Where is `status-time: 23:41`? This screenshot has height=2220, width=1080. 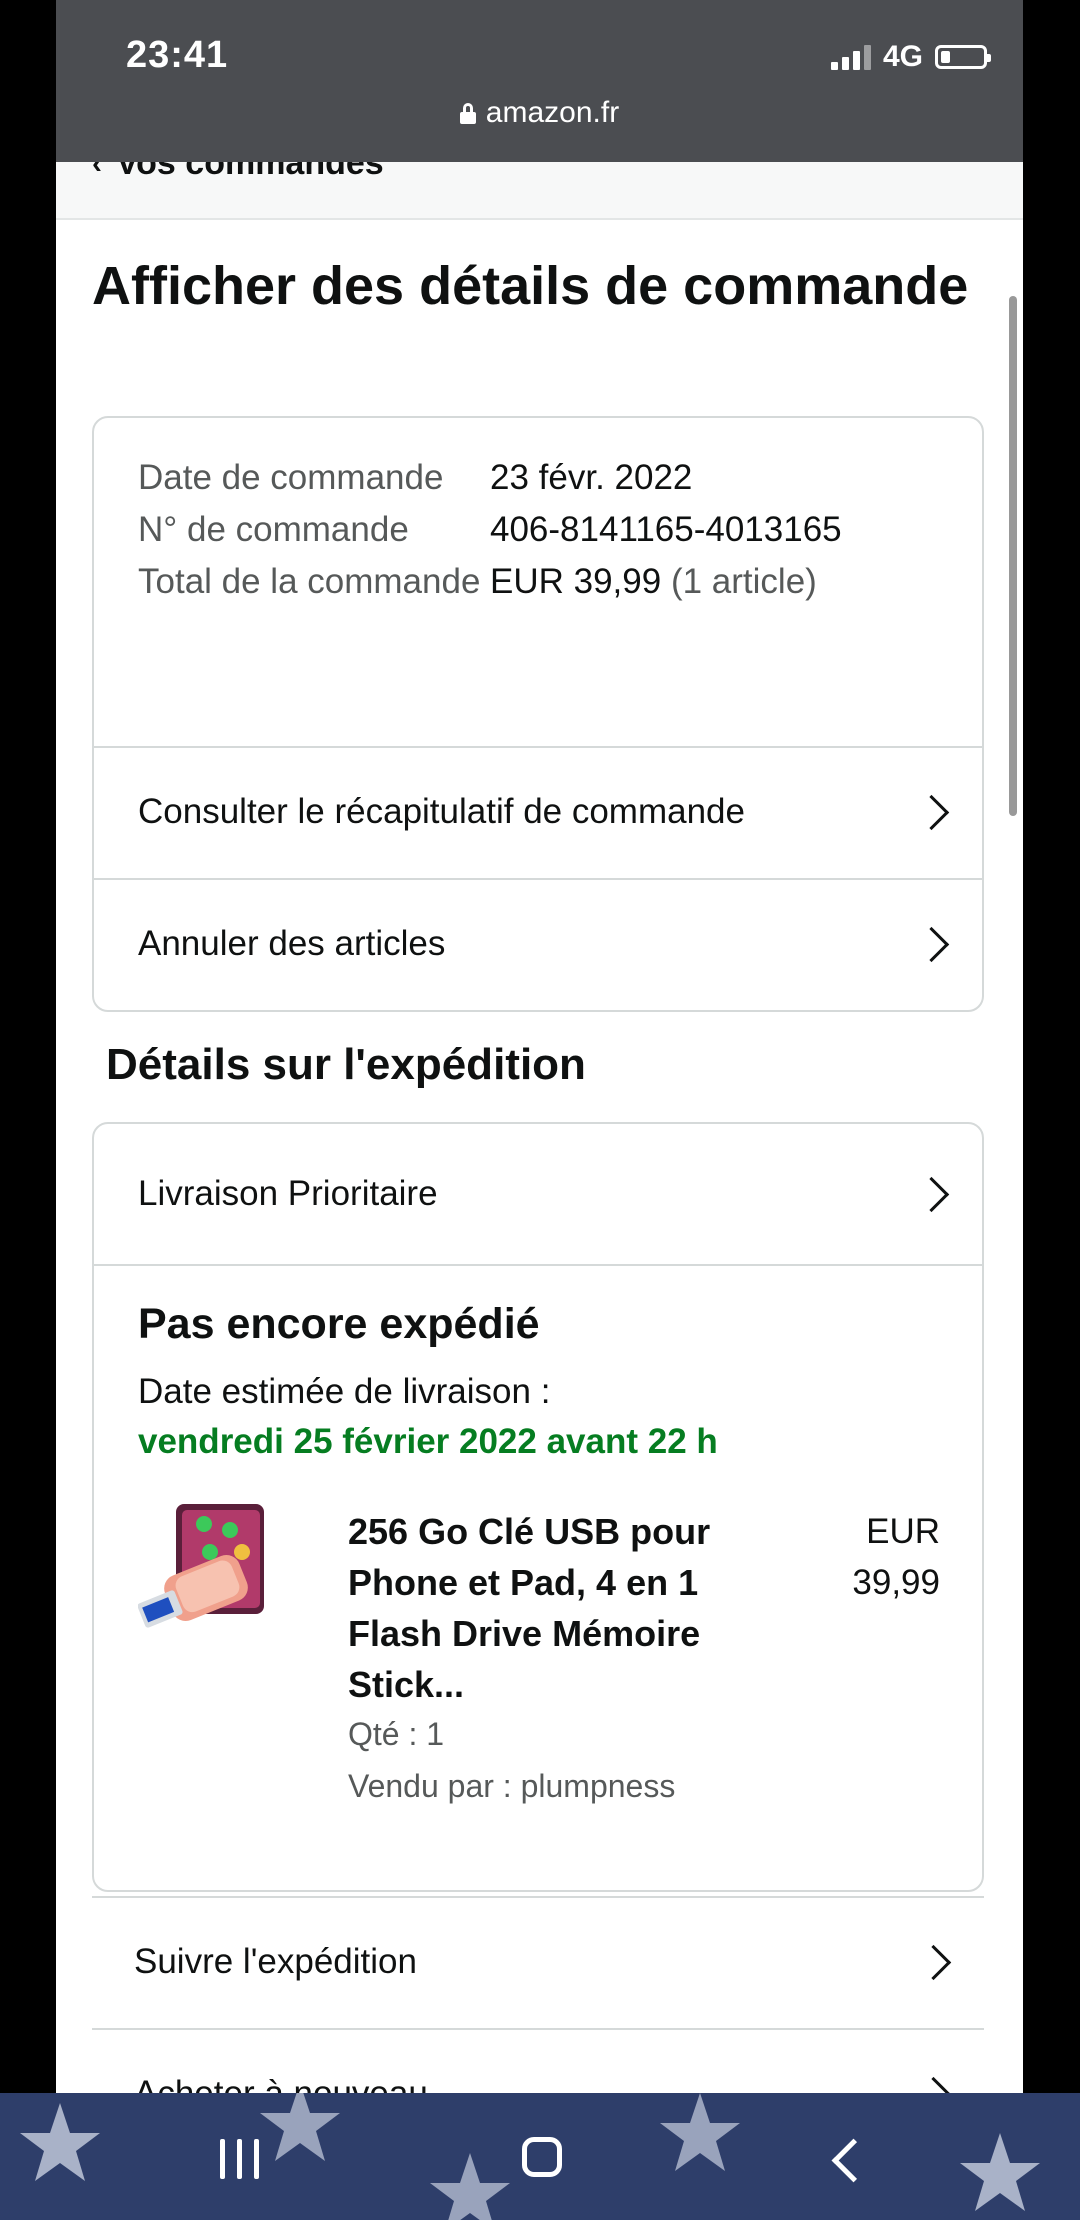
status-time: 23:41 is located at coordinates (177, 55).